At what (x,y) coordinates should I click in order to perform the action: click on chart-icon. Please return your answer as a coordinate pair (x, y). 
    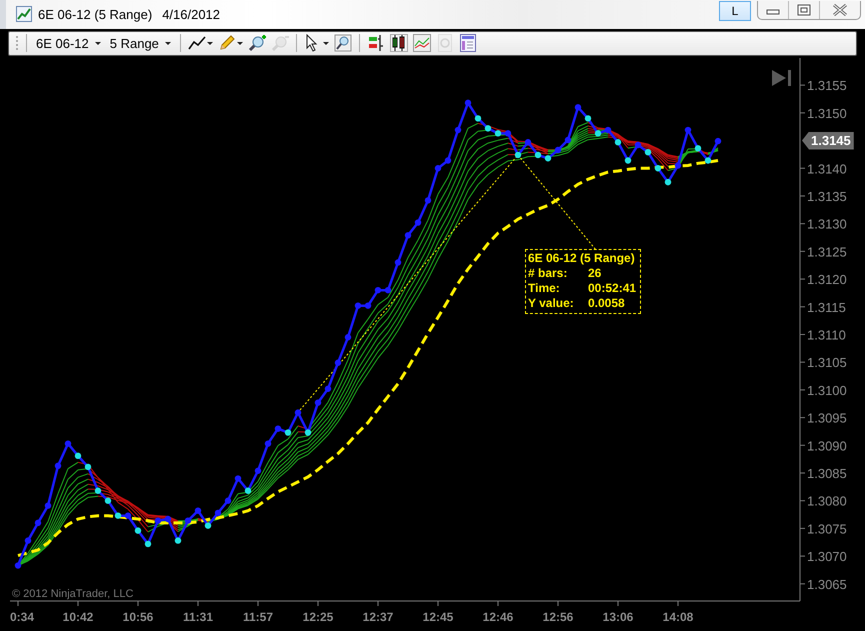
    Looking at the image, I should click on (24, 14).